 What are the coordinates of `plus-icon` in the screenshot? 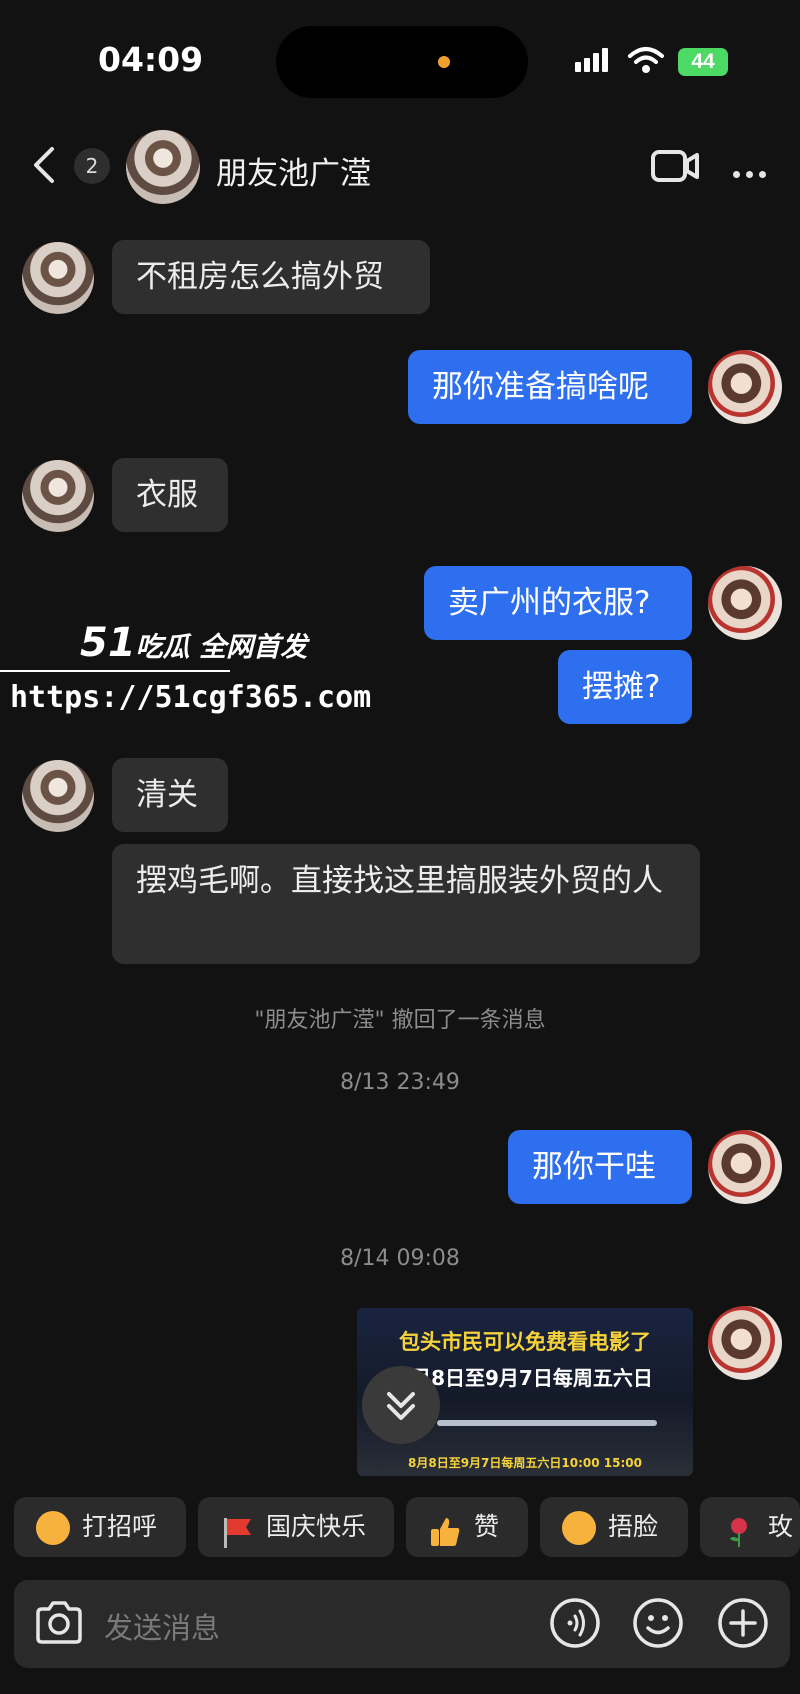 It's located at (743, 1625).